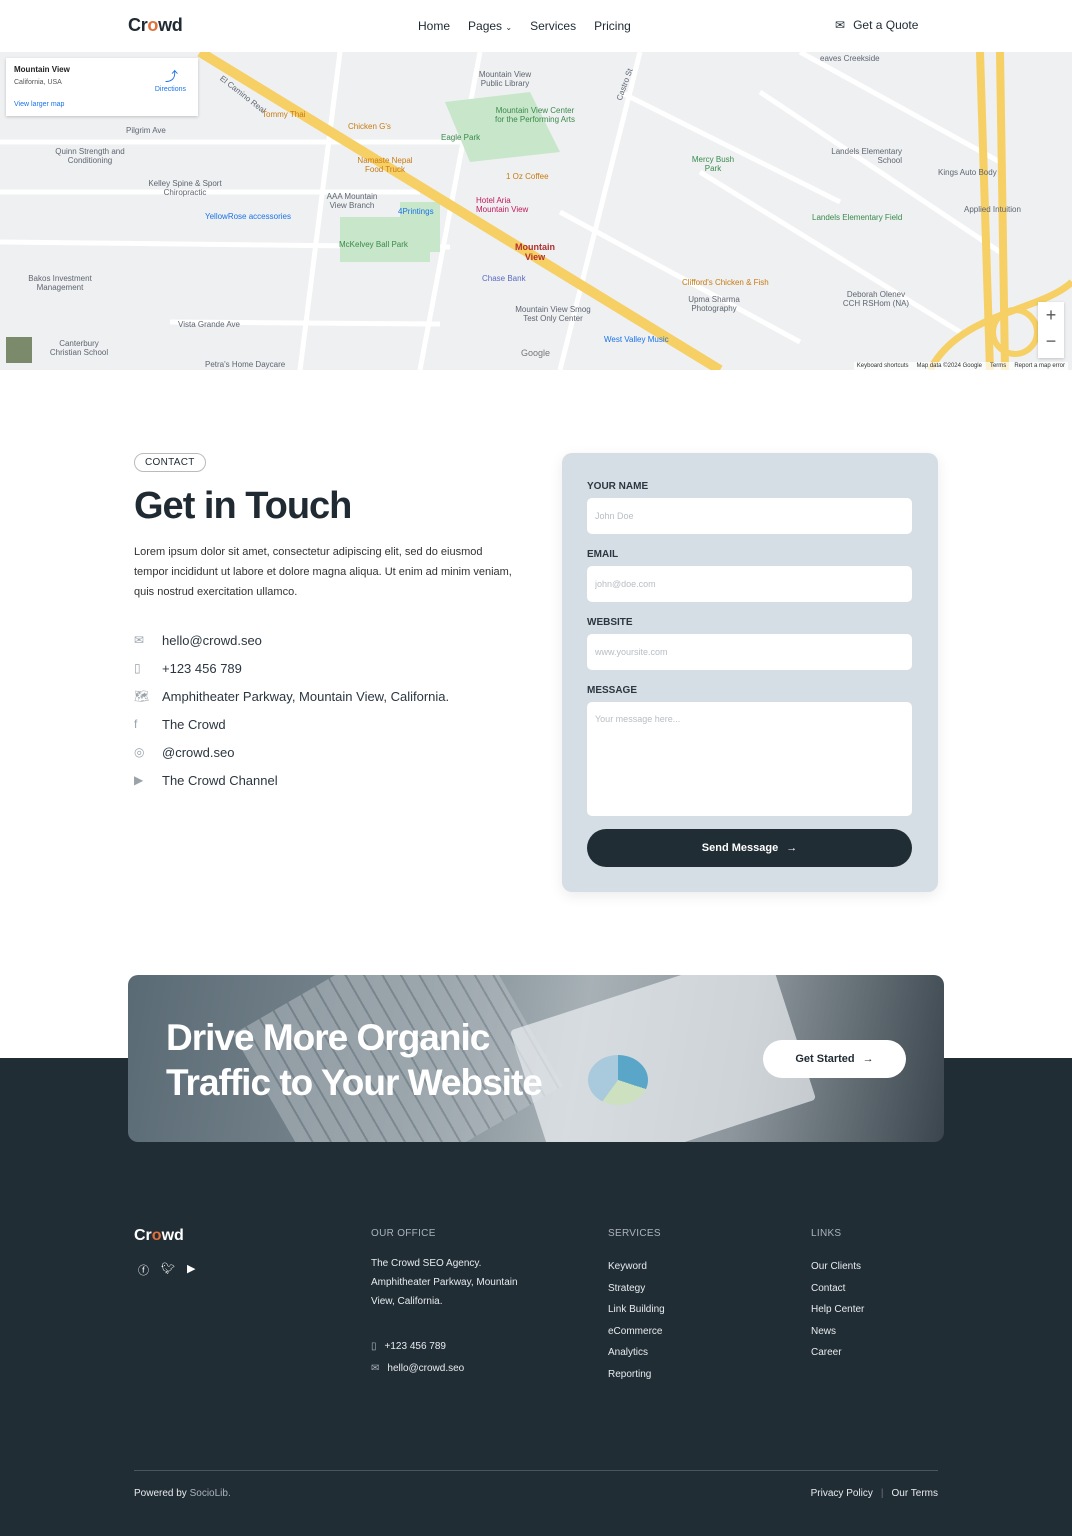 Image resolution: width=1072 pixels, height=1536 pixels. What do you see at coordinates (243, 506) in the screenshot?
I see `page-title: Get in Touch` at bounding box center [243, 506].